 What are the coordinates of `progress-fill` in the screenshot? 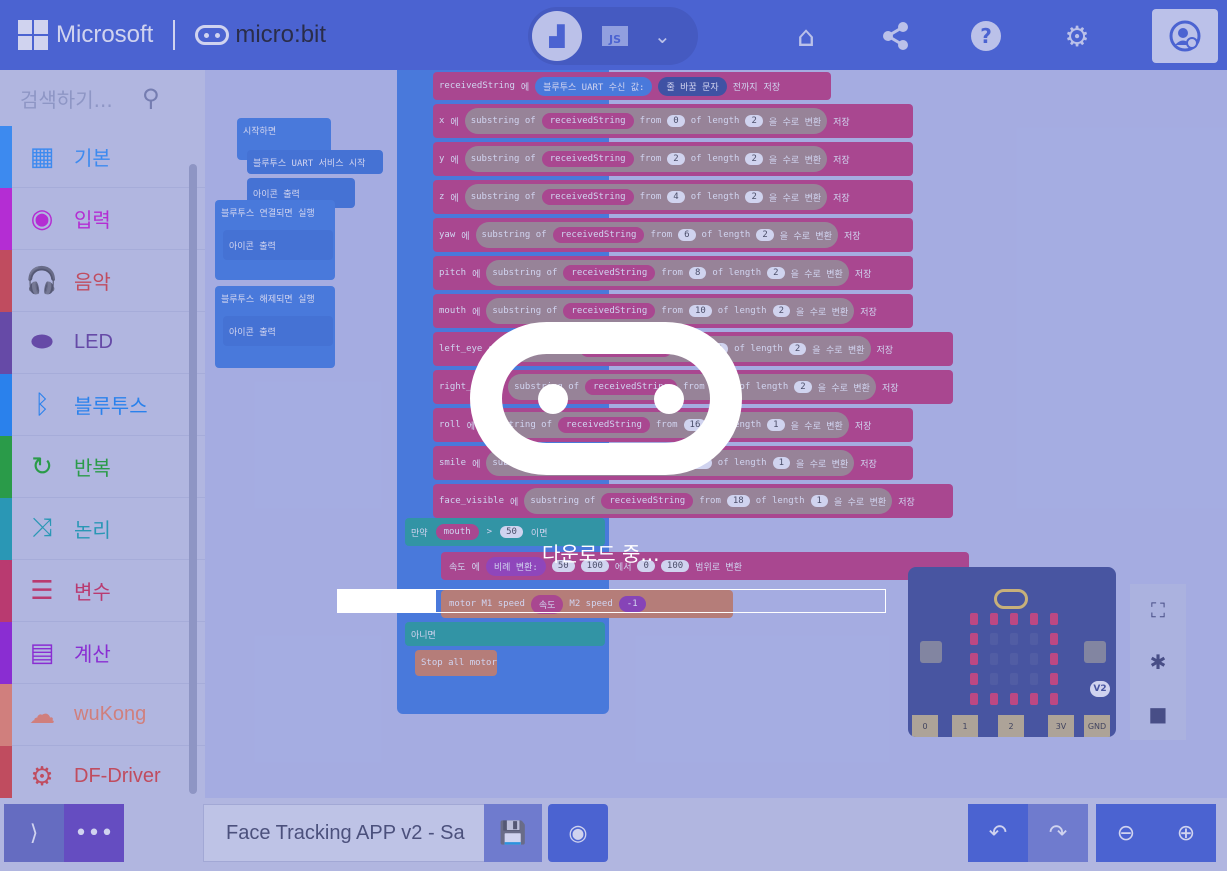 It's located at (387, 601).